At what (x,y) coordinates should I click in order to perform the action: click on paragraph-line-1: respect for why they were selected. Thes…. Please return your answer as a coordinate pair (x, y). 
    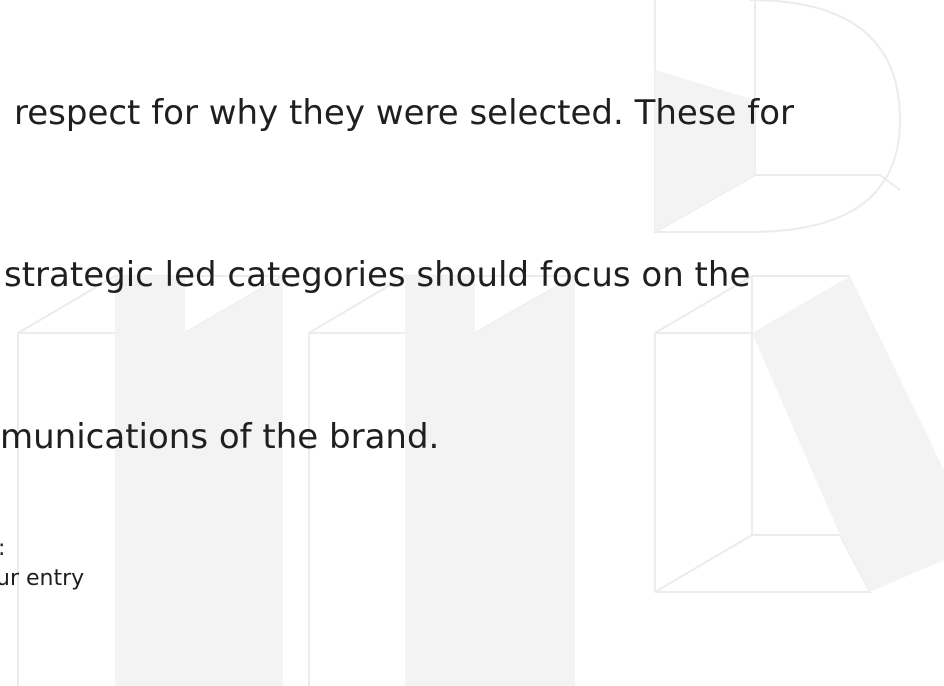
    Looking at the image, I should click on (404, 113).